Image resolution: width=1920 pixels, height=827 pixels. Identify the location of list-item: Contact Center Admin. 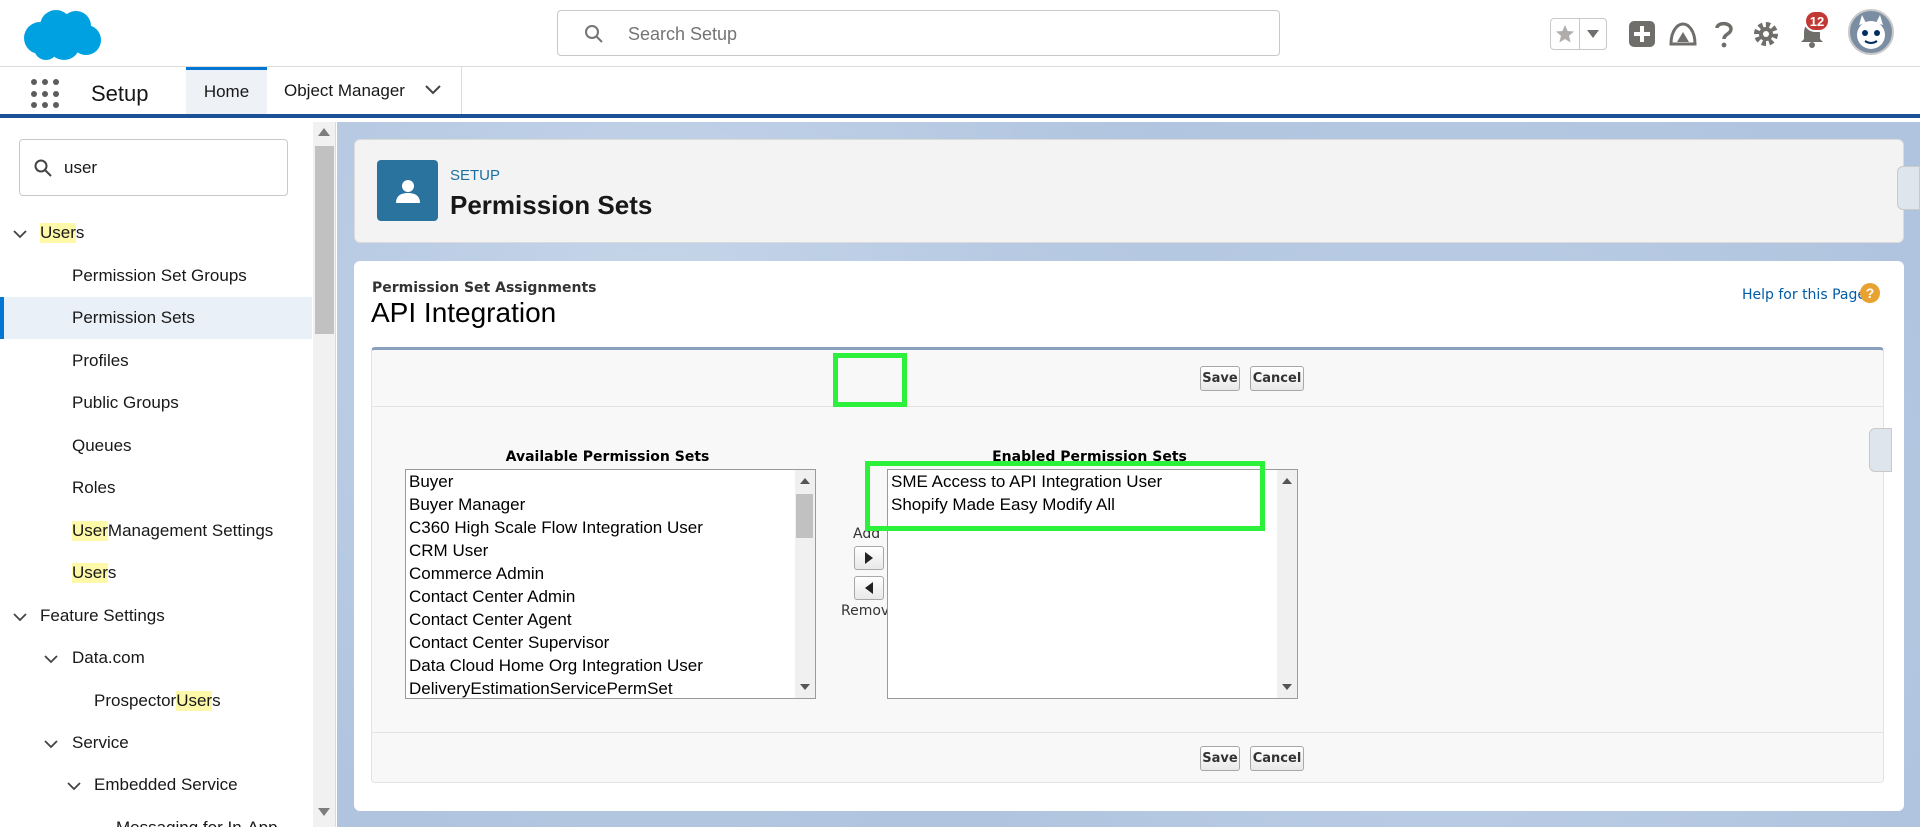
(610, 596).